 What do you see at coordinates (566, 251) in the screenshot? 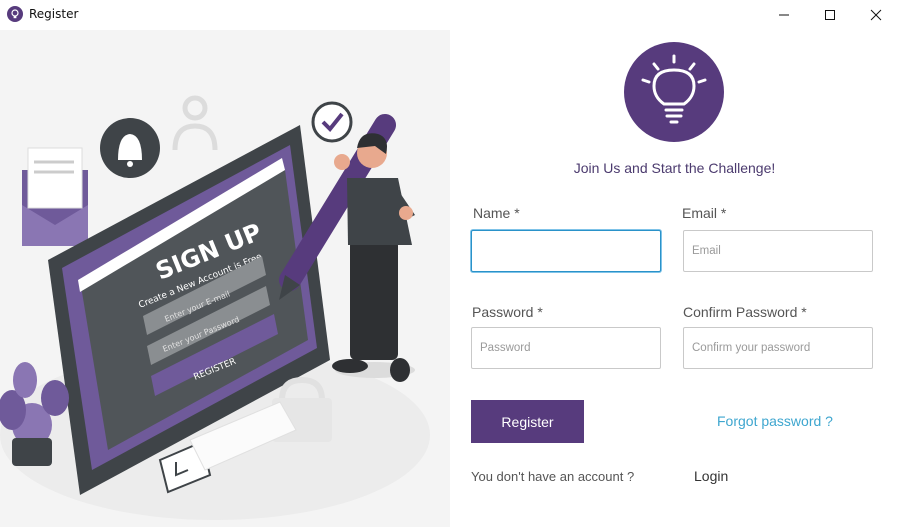
I see `name-field` at bounding box center [566, 251].